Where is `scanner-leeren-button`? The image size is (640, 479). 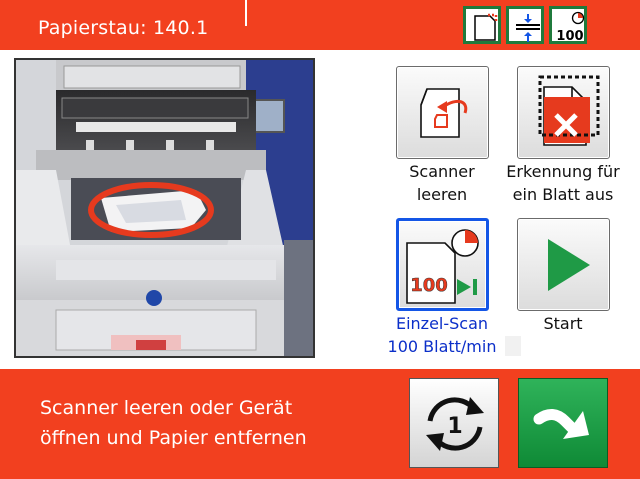 scanner-leeren-button is located at coordinates (442, 112).